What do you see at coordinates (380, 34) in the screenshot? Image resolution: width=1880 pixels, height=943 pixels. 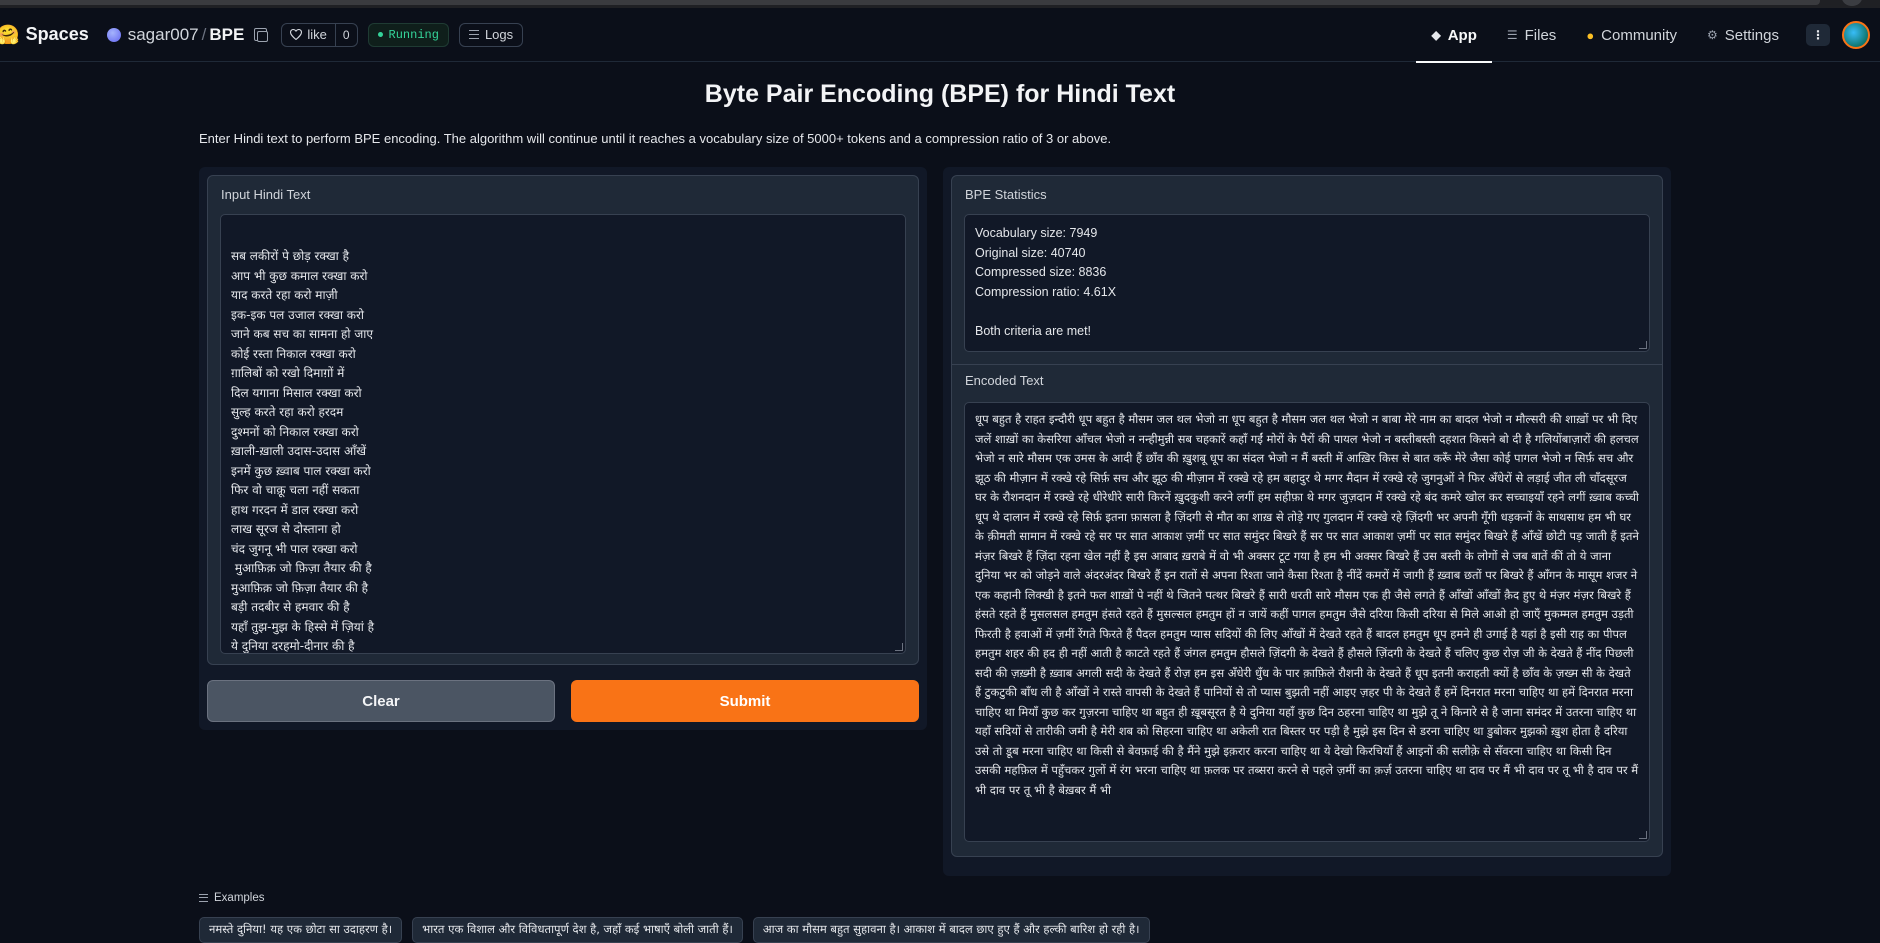 I see `status-dot-icon` at bounding box center [380, 34].